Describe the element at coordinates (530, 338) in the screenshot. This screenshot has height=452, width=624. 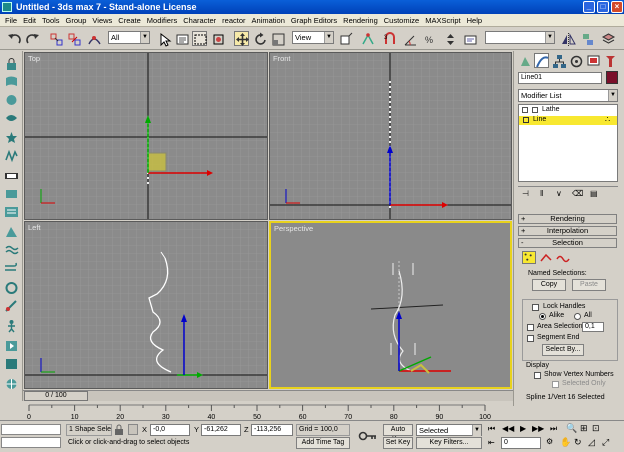
I see `segment-end-checkbox` at that location.